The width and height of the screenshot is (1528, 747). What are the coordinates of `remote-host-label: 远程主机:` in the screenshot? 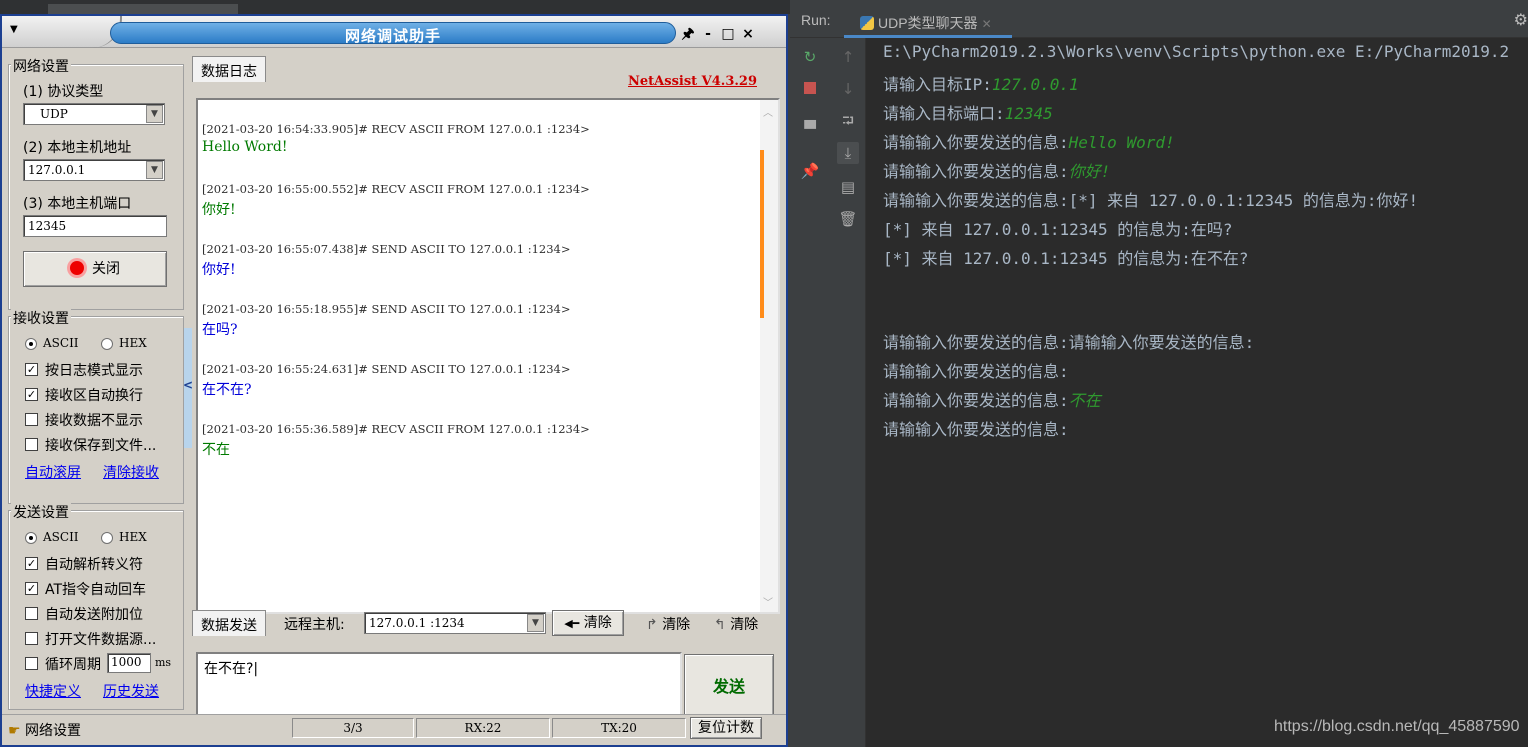 It's located at (314, 625).